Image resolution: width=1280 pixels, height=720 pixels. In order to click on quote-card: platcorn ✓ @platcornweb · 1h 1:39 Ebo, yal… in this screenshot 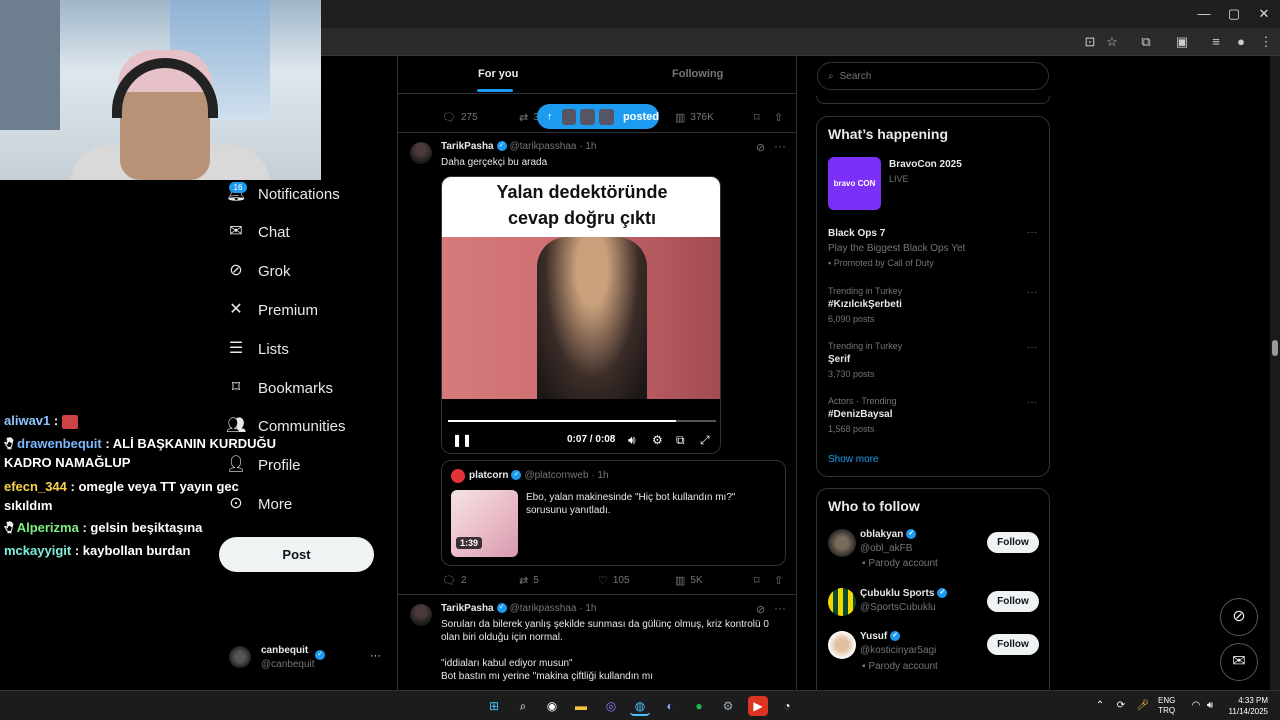, I will do `click(613, 513)`.